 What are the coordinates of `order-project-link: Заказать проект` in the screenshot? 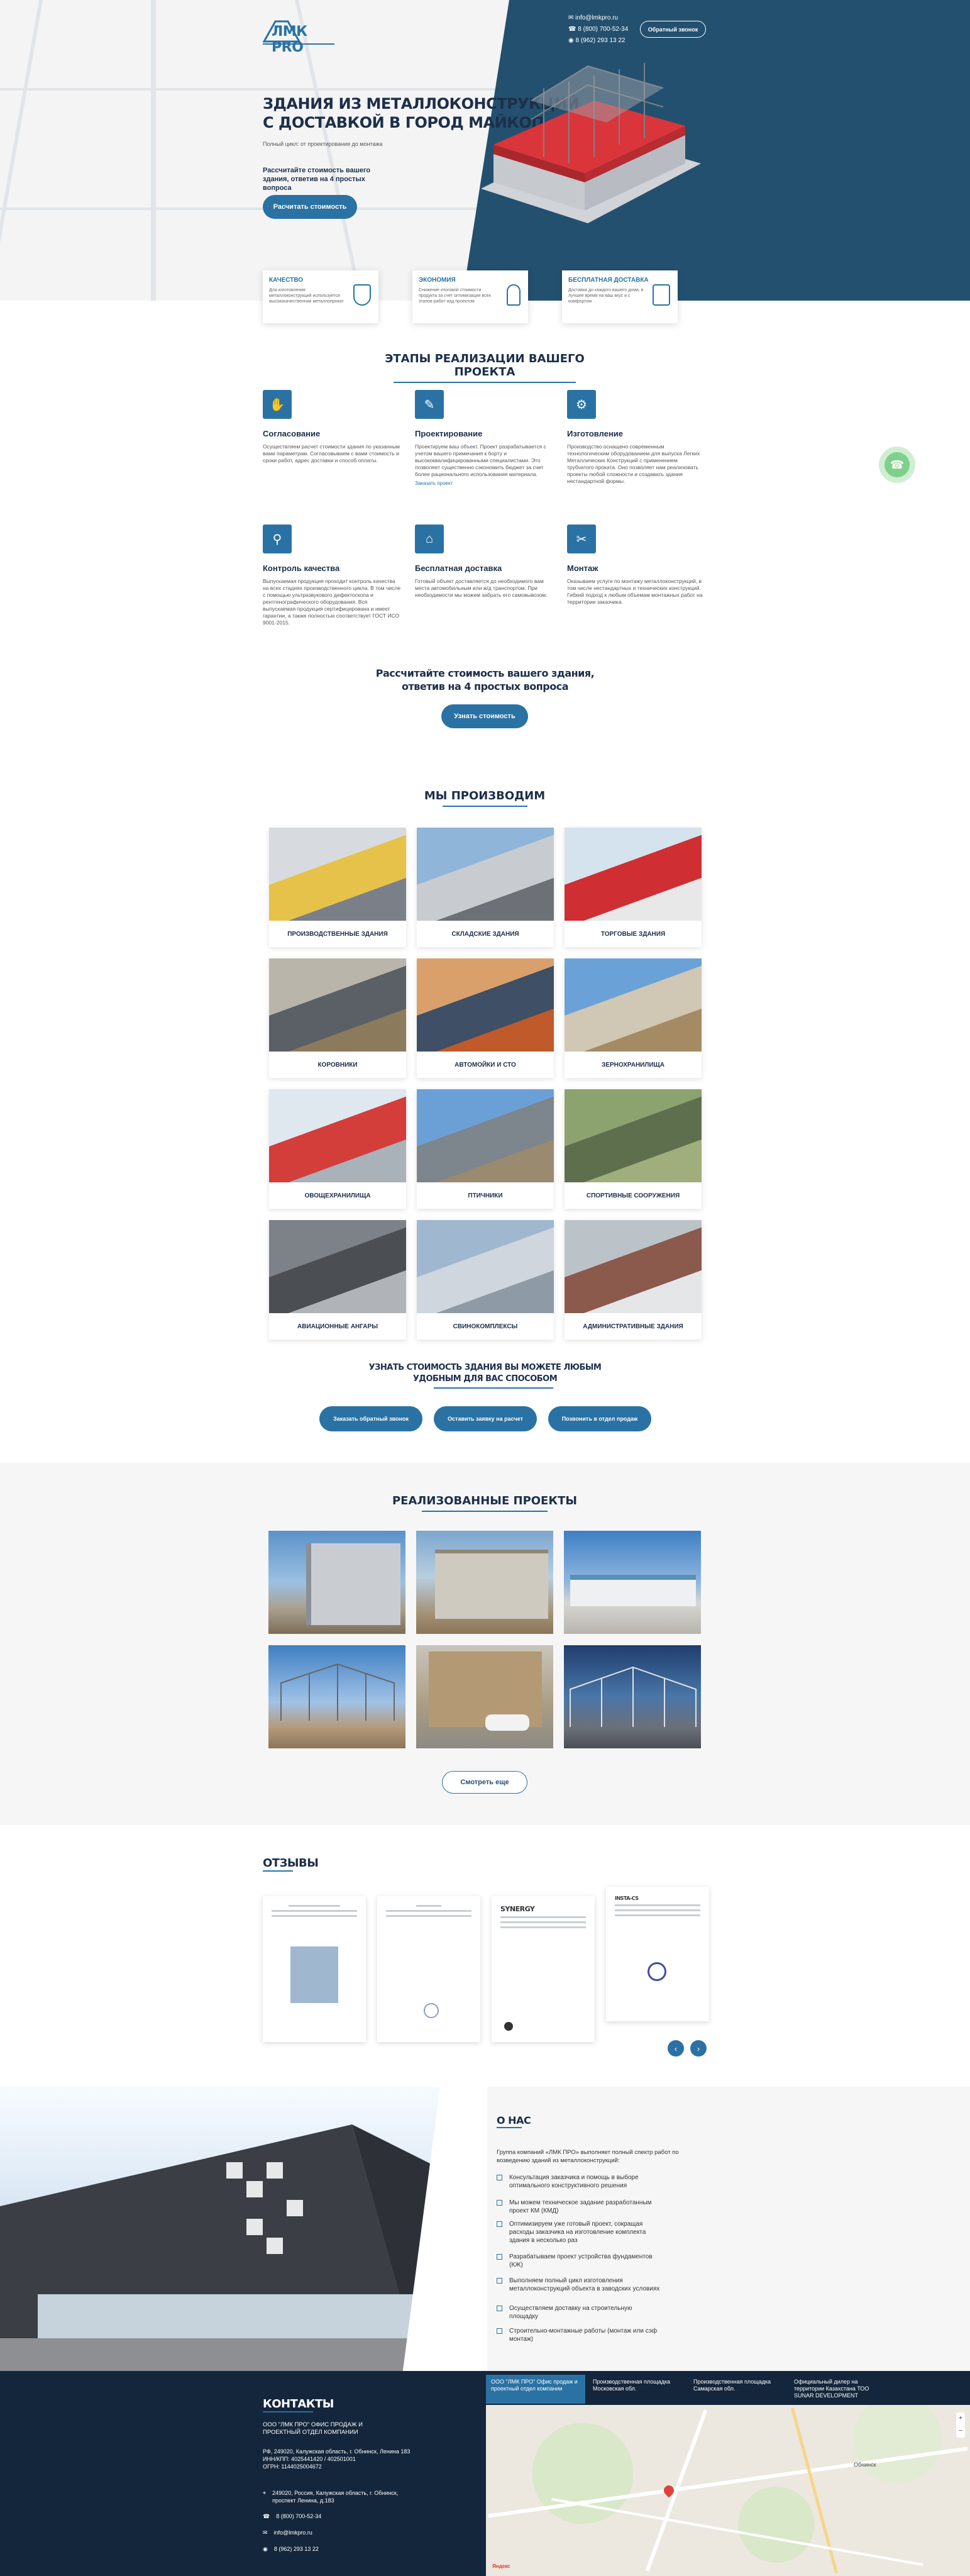 It's located at (484, 483).